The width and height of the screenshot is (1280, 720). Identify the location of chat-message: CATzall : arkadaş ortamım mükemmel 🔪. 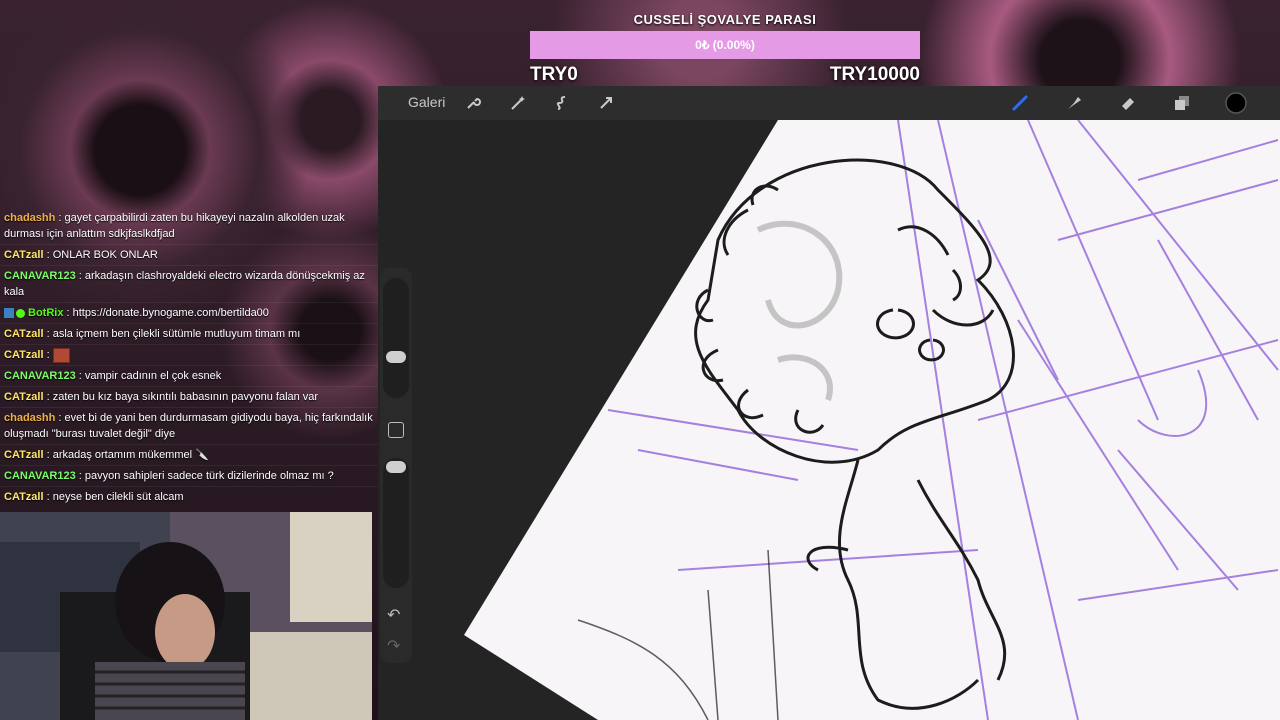
(189, 455).